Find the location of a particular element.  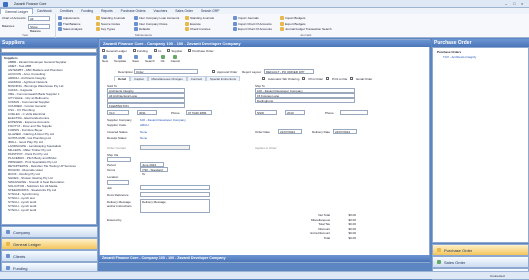

job-input is located at coordinates (175, 187).